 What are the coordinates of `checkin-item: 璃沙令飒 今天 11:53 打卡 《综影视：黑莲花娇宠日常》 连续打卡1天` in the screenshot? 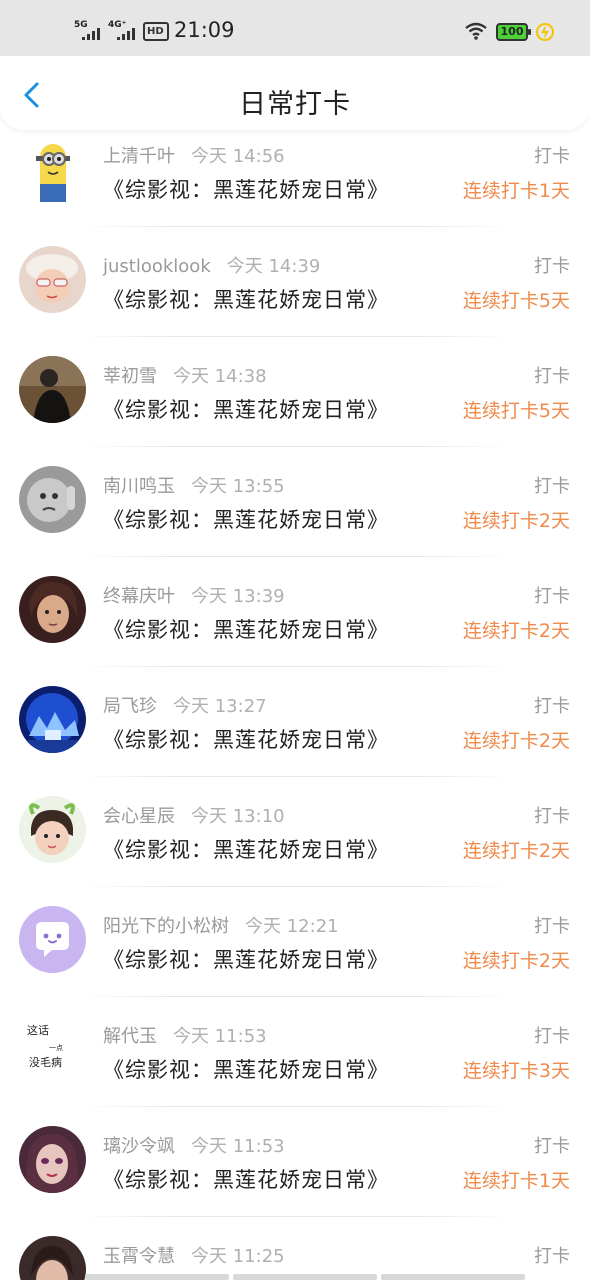 It's located at (295, 1173).